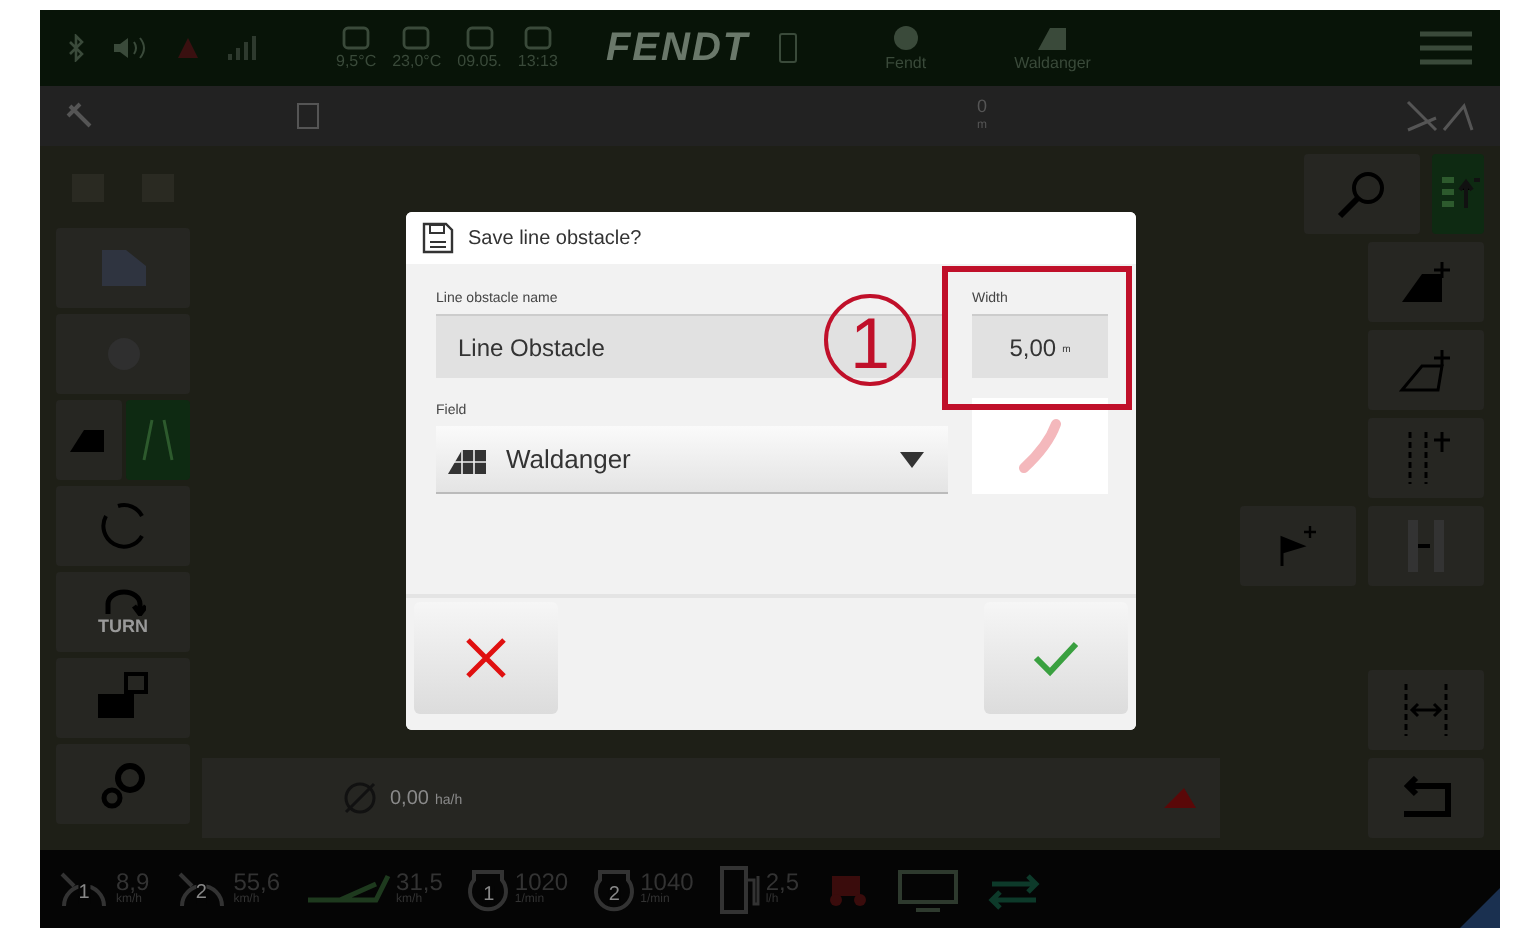 The height and width of the screenshot is (928, 1514). I want to click on warning-icon, so click(188, 48).